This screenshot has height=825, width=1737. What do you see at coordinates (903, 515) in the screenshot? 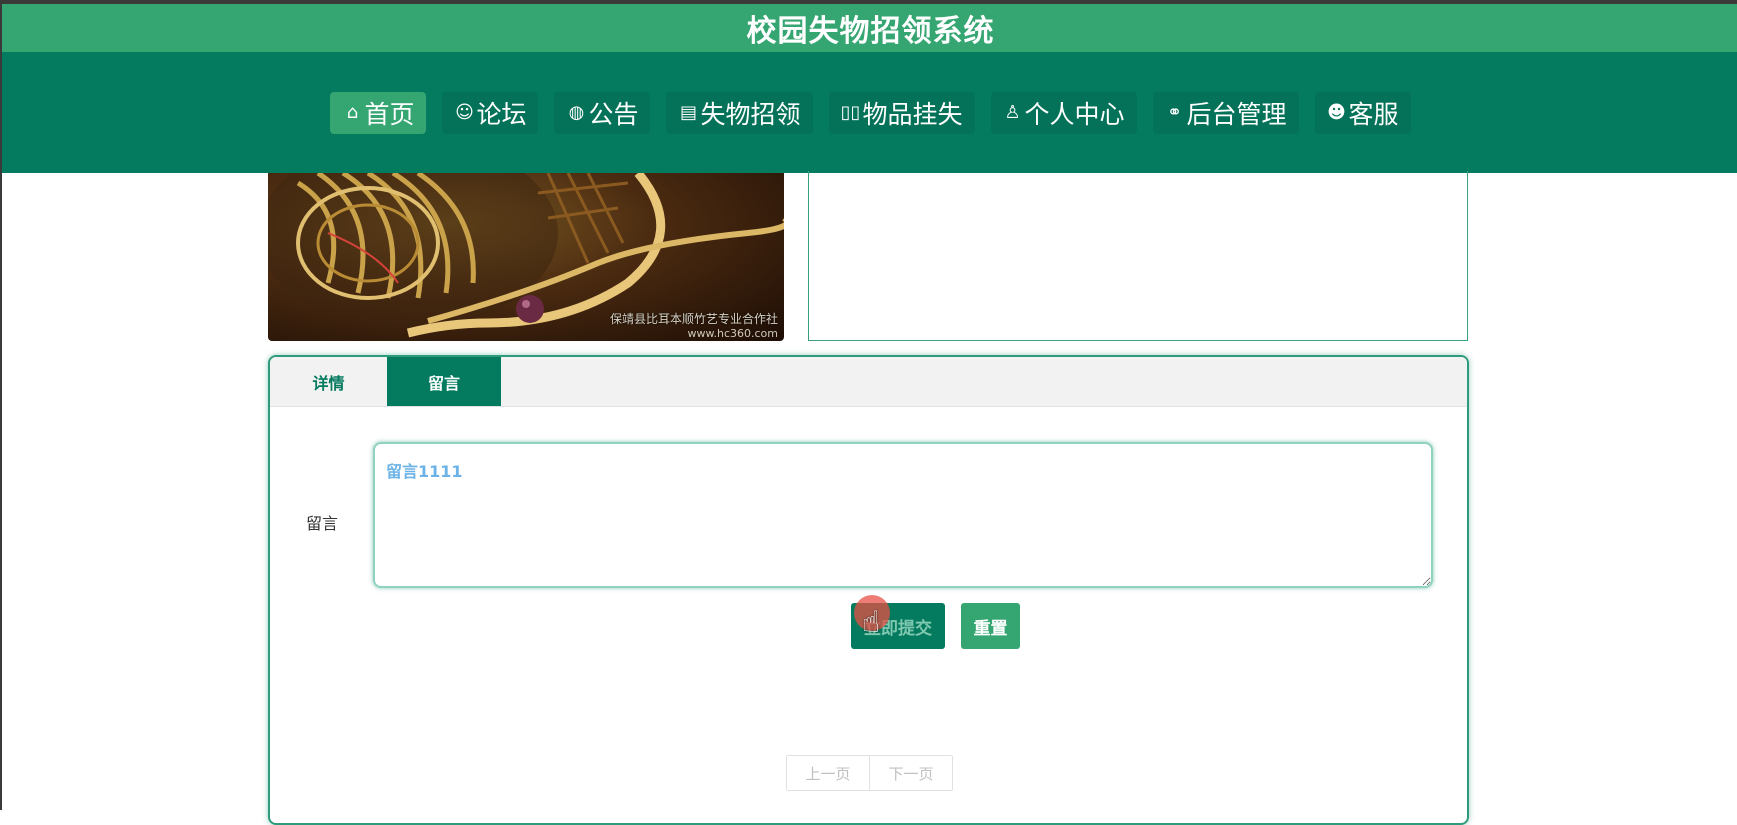
I see `comment-textarea: 留言1111` at bounding box center [903, 515].